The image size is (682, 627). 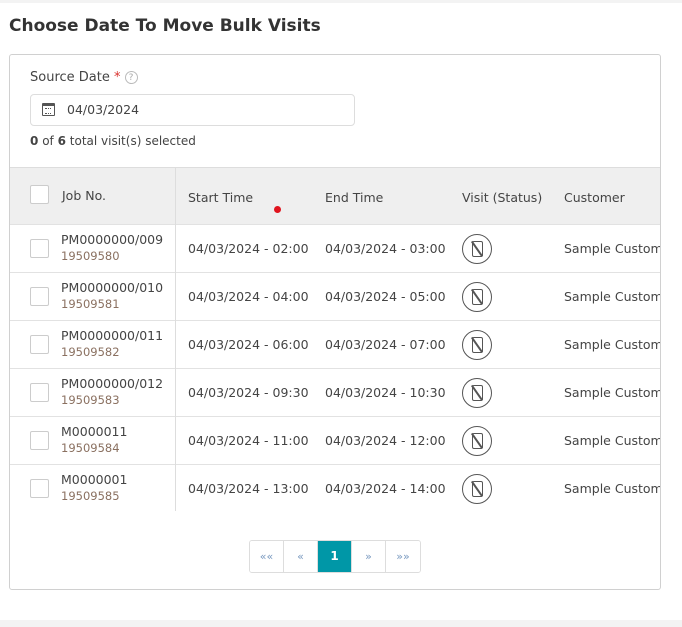 What do you see at coordinates (385, 488) in the screenshot?
I see `end-time: 04/03/2024 - 14:00` at bounding box center [385, 488].